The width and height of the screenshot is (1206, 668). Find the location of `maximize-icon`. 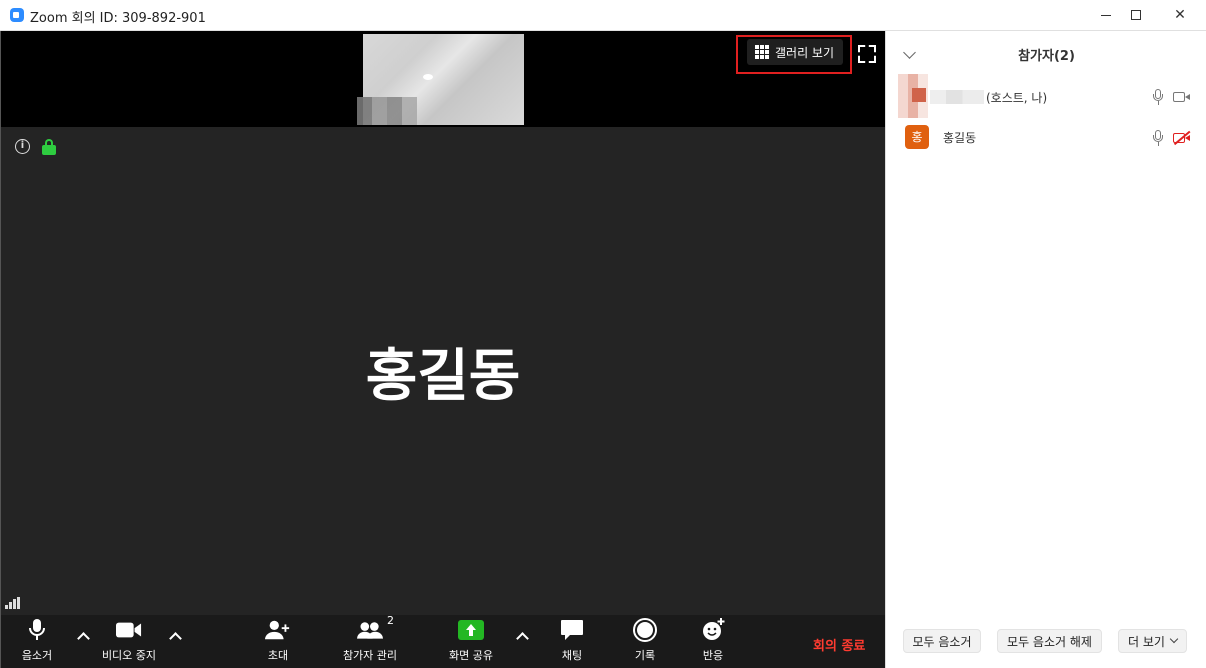

maximize-icon is located at coordinates (1136, 15).